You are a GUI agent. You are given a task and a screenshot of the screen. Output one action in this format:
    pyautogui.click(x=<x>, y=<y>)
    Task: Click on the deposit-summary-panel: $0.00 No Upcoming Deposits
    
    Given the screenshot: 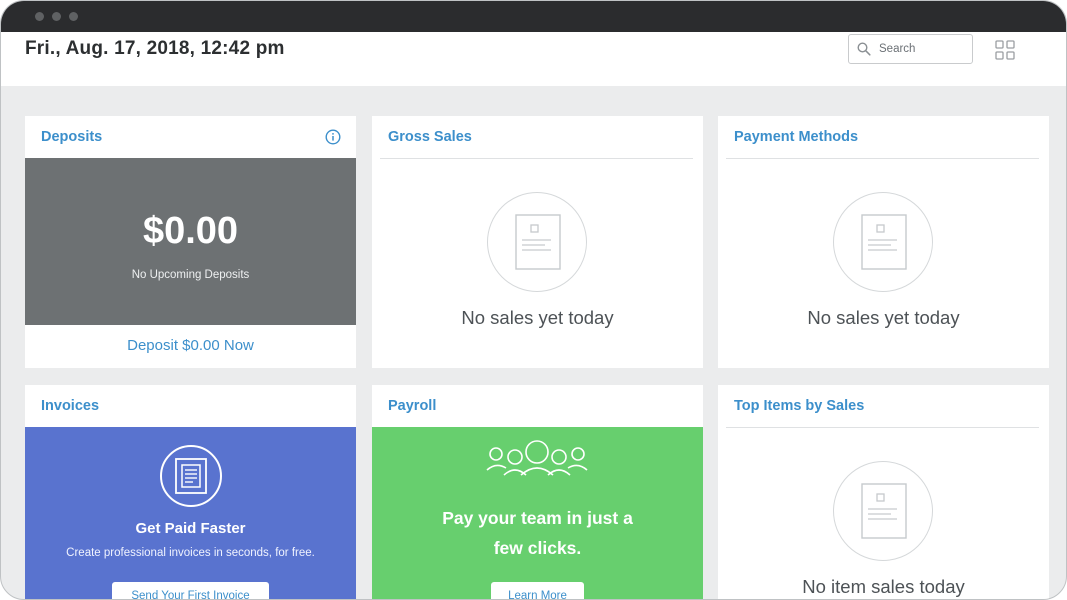 What is the action you would take?
    pyautogui.click(x=190, y=241)
    